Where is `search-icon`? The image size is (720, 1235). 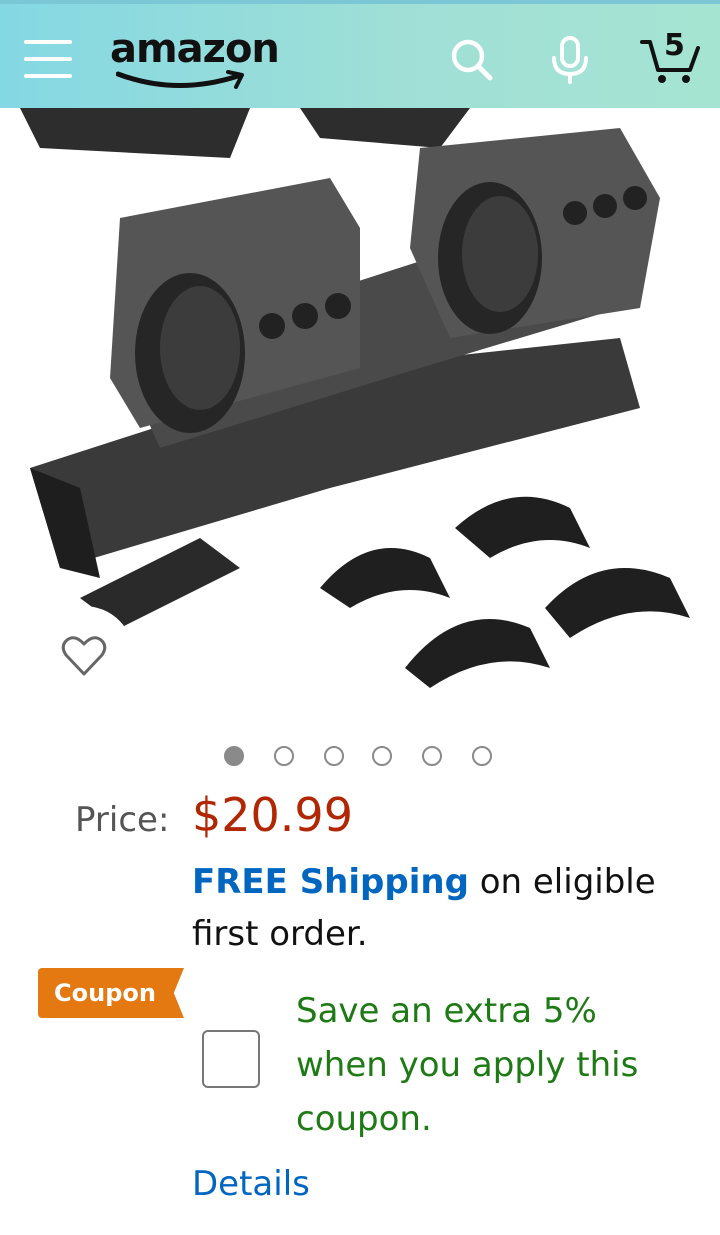
search-icon is located at coordinates (472, 60).